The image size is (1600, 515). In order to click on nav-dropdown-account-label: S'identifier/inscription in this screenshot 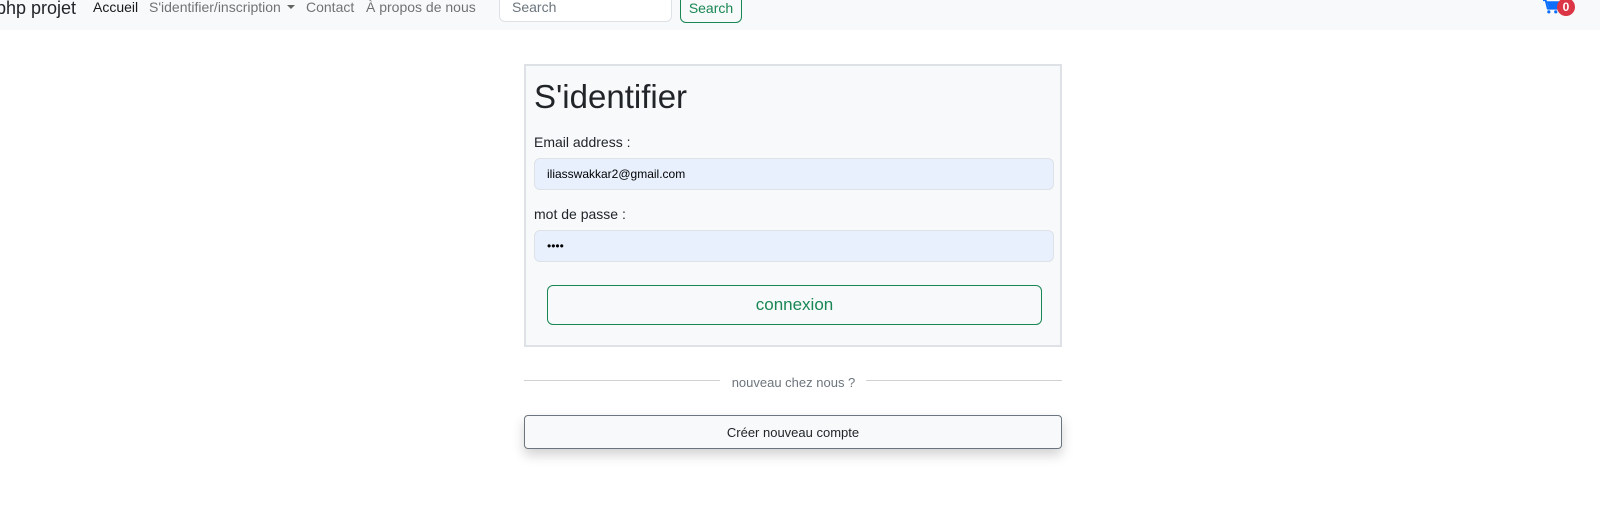, I will do `click(215, 7)`.